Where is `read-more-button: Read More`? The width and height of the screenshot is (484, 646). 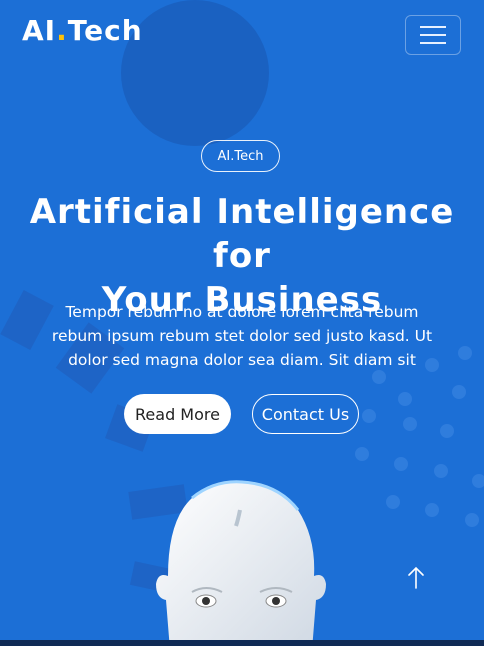
read-more-button: Read More is located at coordinates (177, 414).